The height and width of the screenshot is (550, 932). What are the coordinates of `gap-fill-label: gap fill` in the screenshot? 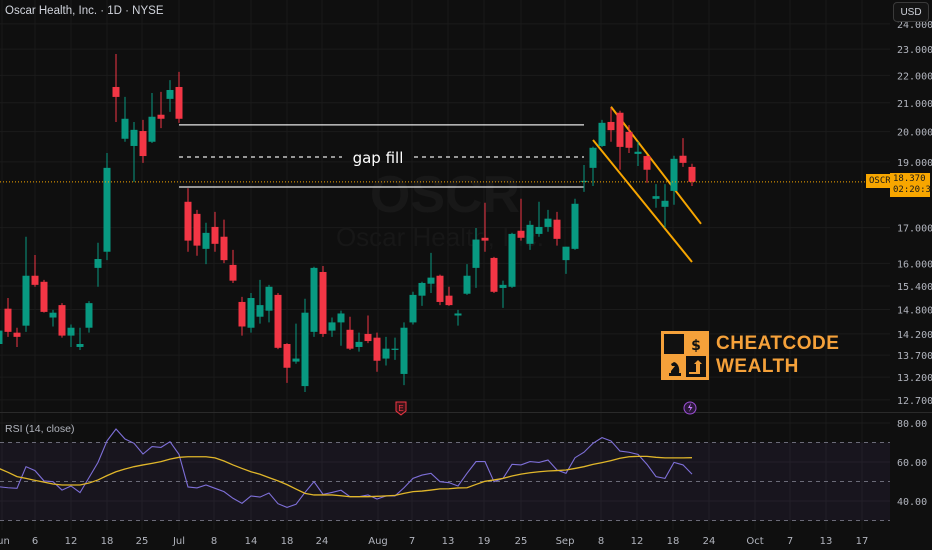 It's located at (378, 158).